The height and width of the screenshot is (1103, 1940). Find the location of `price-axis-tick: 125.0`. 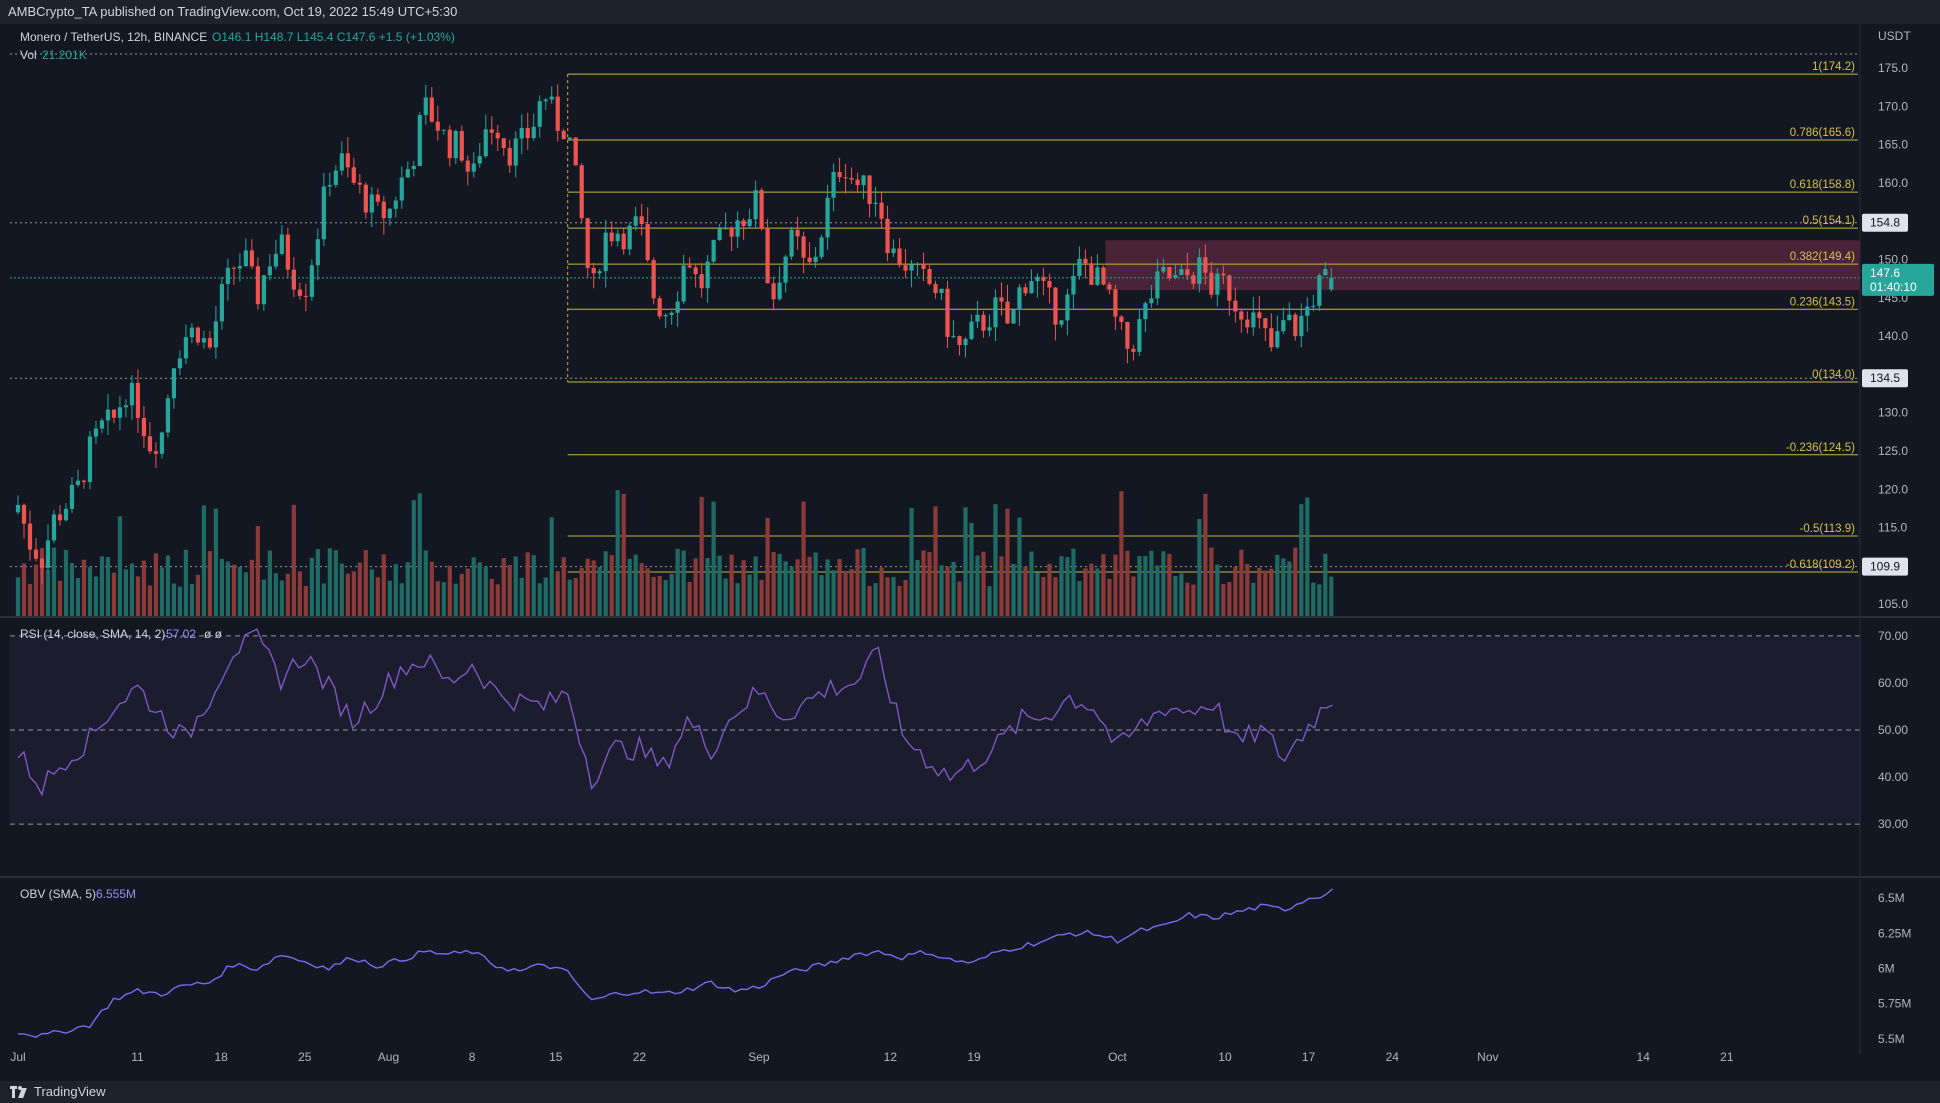

price-axis-tick: 125.0 is located at coordinates (1893, 451).